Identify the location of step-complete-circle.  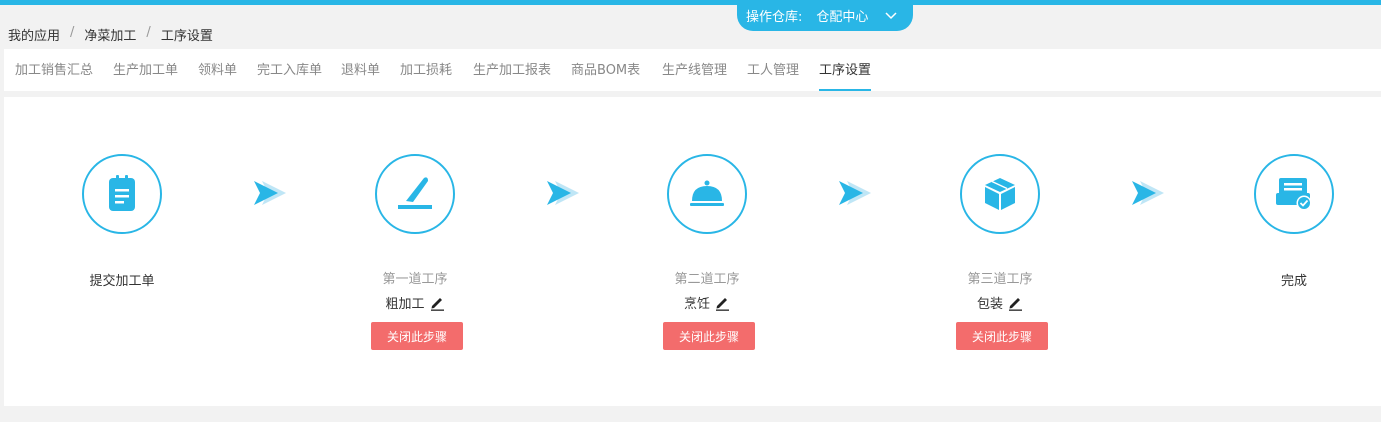
(1294, 194).